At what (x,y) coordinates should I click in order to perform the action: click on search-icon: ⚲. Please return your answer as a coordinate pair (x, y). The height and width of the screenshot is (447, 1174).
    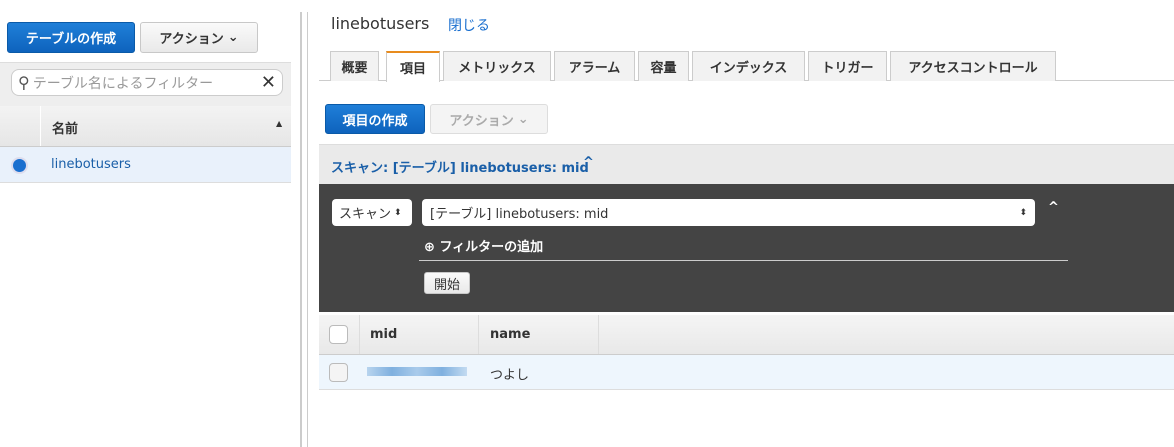
    Looking at the image, I should click on (24, 82).